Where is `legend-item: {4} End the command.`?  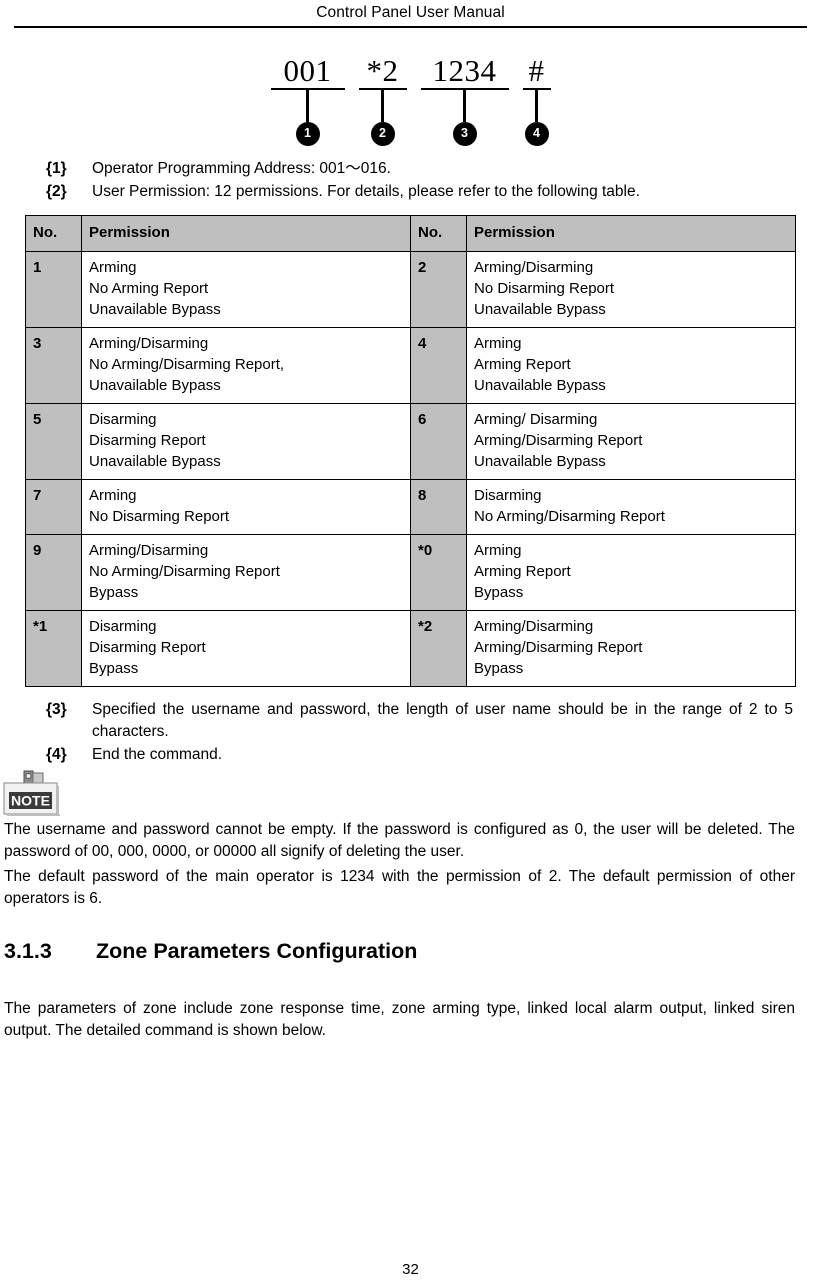 legend-item: {4} End the command. is located at coordinates (410, 755).